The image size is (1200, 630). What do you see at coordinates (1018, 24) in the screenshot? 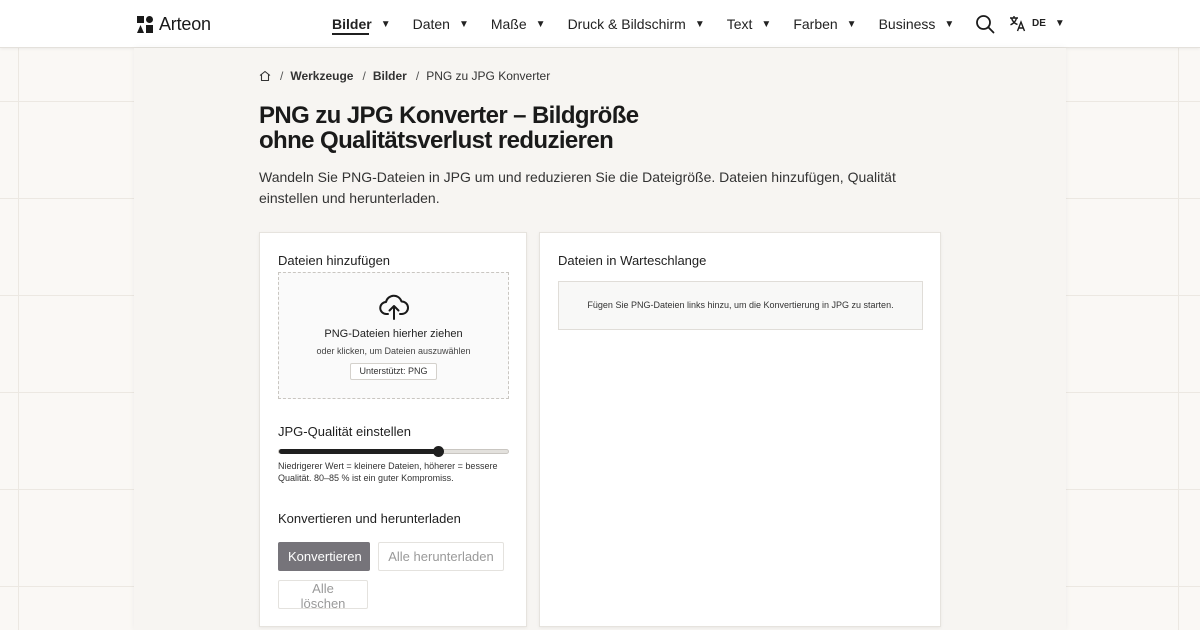
I see `translate-icon` at bounding box center [1018, 24].